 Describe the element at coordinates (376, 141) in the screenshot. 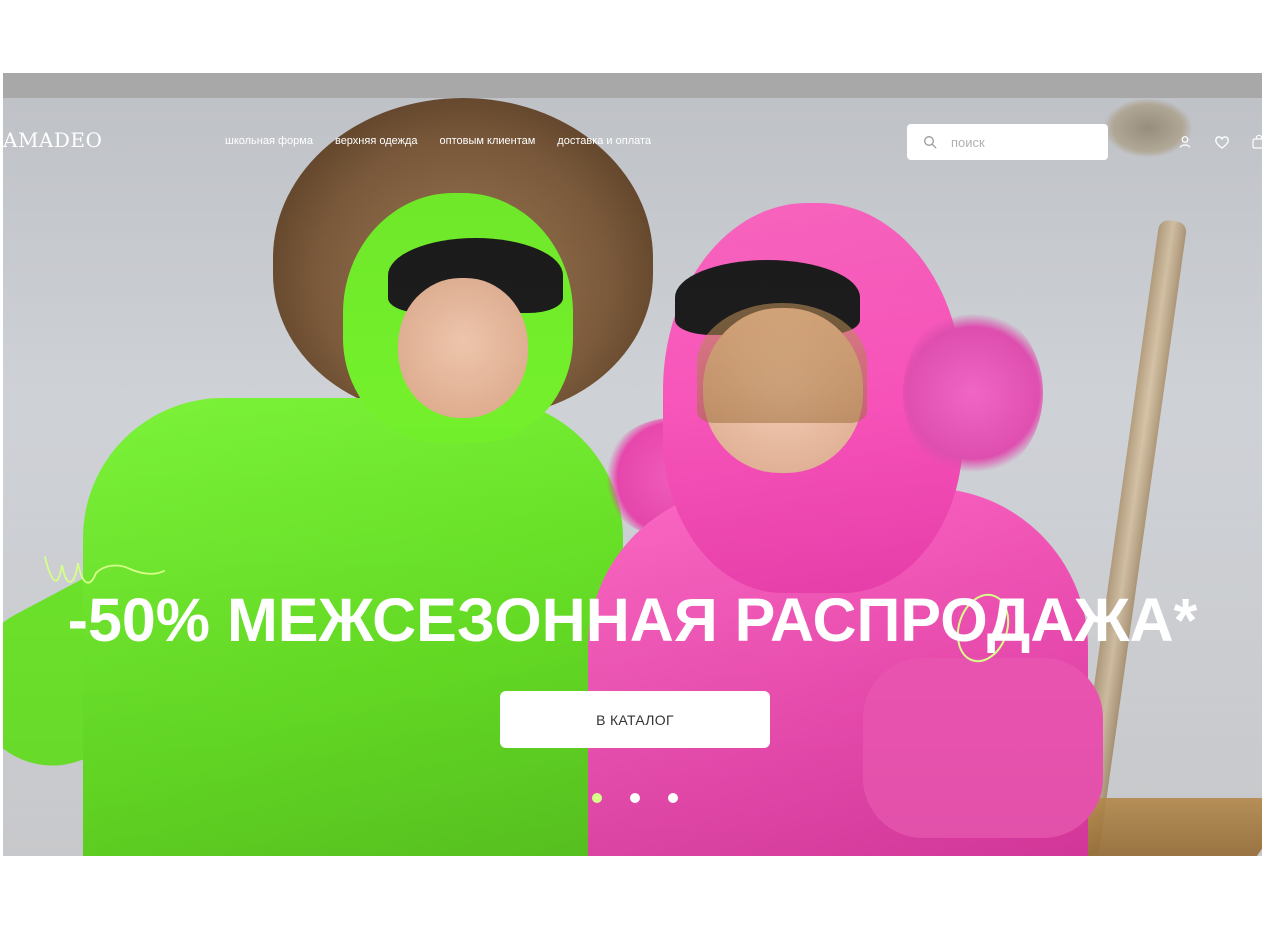

I see `nav-item-outerwear: верхняя одежда` at that location.